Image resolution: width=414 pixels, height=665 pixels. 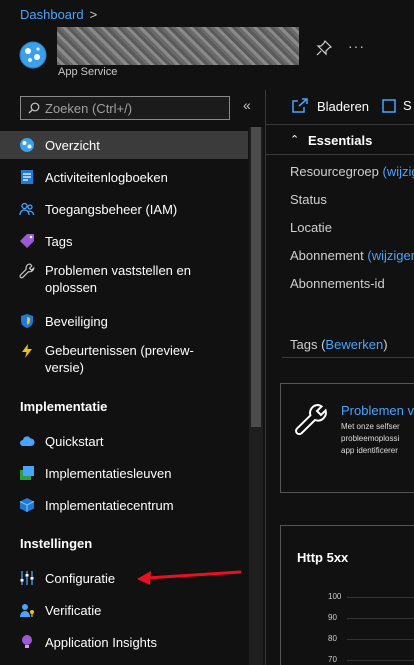 I want to click on essentials-toggle: ⌃ Essentials, so click(x=340, y=139).